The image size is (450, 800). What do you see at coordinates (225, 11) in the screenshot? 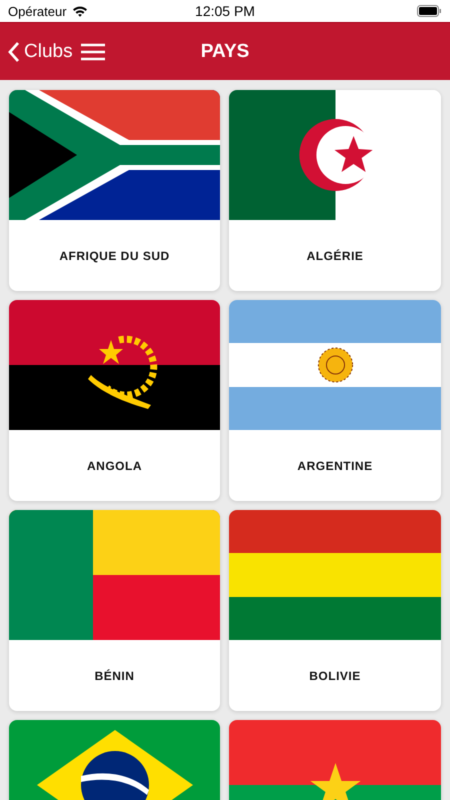
I see `clock-time: 12:05 PM` at bounding box center [225, 11].